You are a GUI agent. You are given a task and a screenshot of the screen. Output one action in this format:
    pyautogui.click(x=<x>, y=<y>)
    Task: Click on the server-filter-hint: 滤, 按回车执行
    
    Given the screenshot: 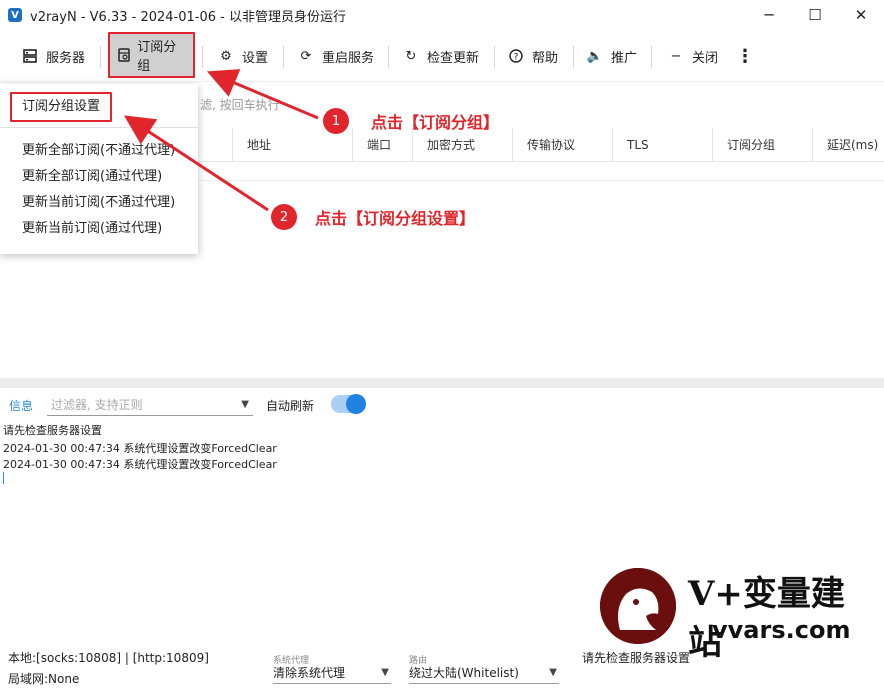 What is the action you would take?
    pyautogui.click(x=240, y=105)
    